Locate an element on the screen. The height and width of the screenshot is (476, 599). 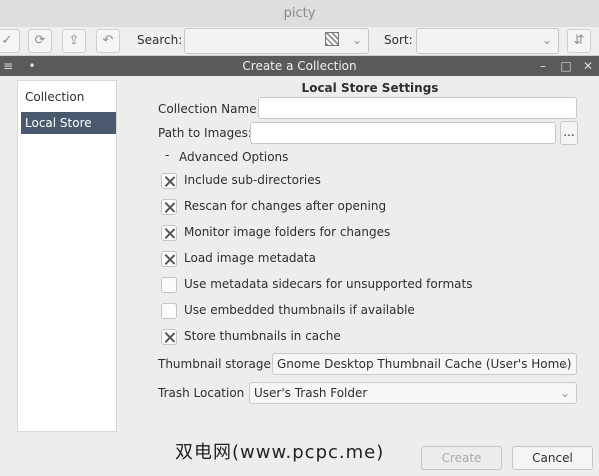
store-thumbnails-label: Store thumbnails in cache is located at coordinates (262, 336).